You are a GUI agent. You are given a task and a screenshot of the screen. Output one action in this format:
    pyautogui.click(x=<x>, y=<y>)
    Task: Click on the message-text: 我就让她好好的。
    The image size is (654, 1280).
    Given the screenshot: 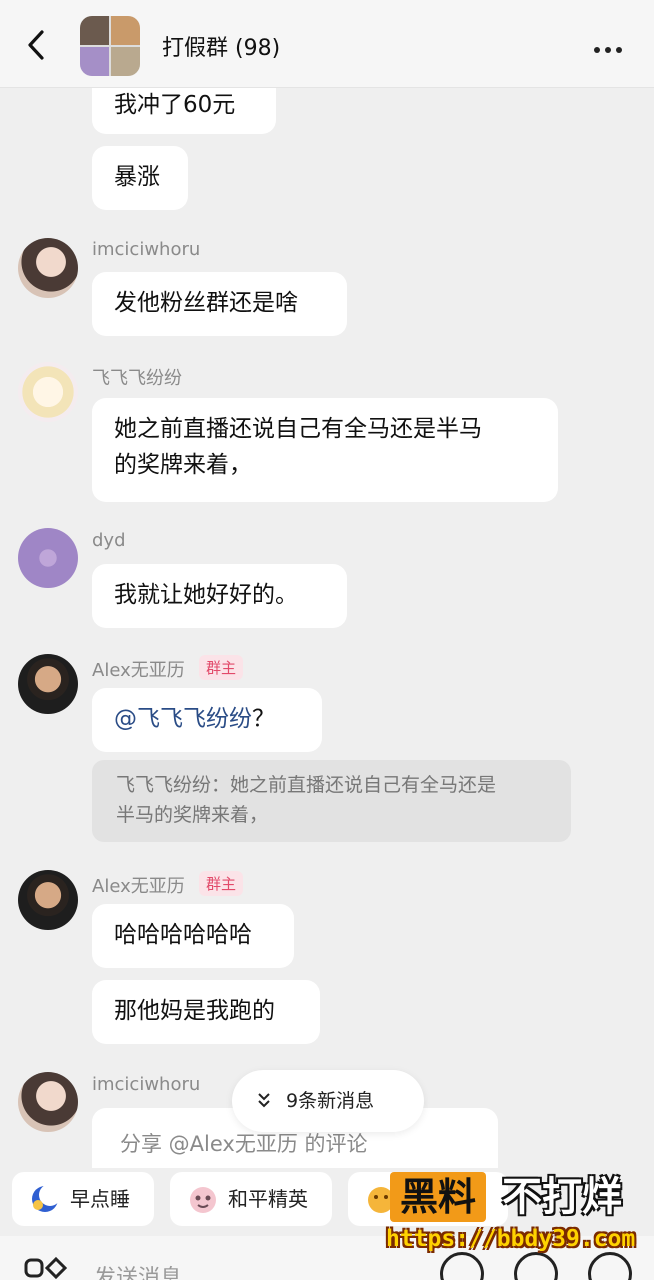 What is the action you would take?
    pyautogui.click(x=206, y=595)
    